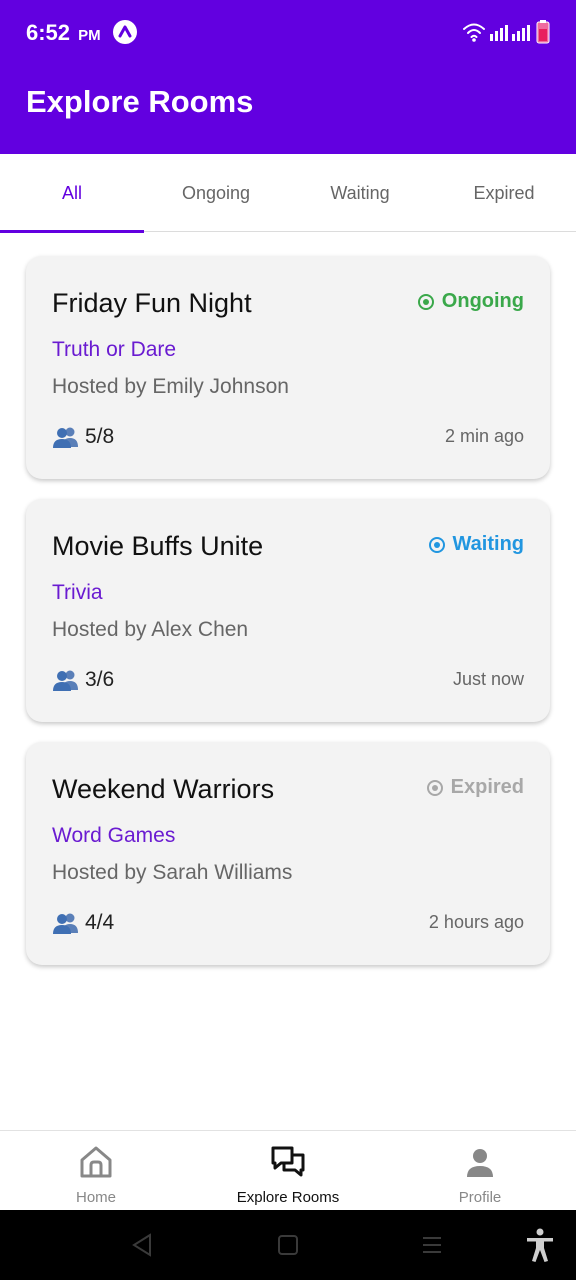  Describe the element at coordinates (141, 1245) in the screenshot. I see `back-icon` at that location.